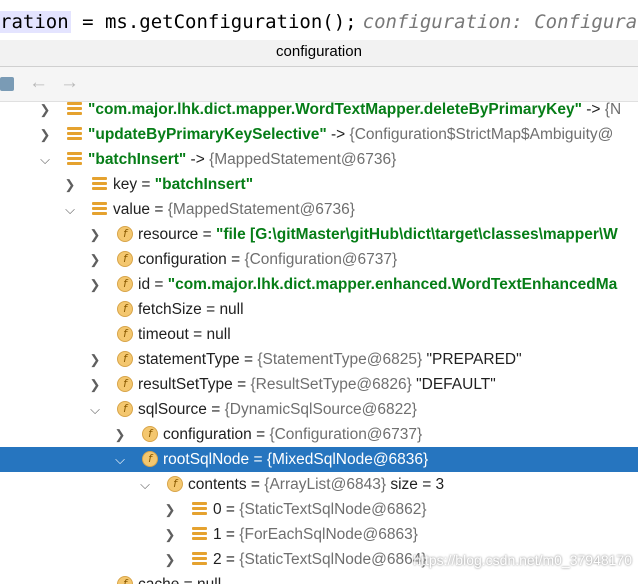 The width and height of the screenshot is (638, 584). What do you see at coordinates (158, 580) in the screenshot?
I see `field-name: cache` at bounding box center [158, 580].